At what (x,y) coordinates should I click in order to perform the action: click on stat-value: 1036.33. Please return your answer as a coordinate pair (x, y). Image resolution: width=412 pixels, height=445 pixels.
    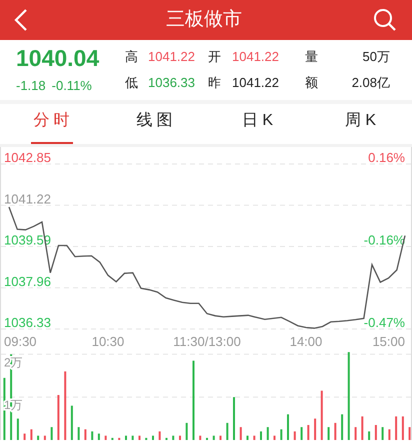
    Looking at the image, I should click on (172, 83).